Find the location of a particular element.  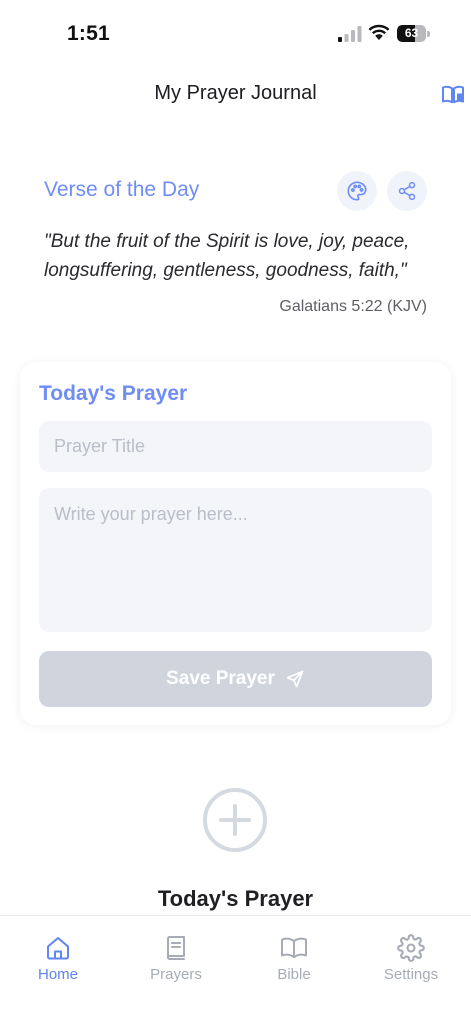

gear-icon is located at coordinates (411, 948).